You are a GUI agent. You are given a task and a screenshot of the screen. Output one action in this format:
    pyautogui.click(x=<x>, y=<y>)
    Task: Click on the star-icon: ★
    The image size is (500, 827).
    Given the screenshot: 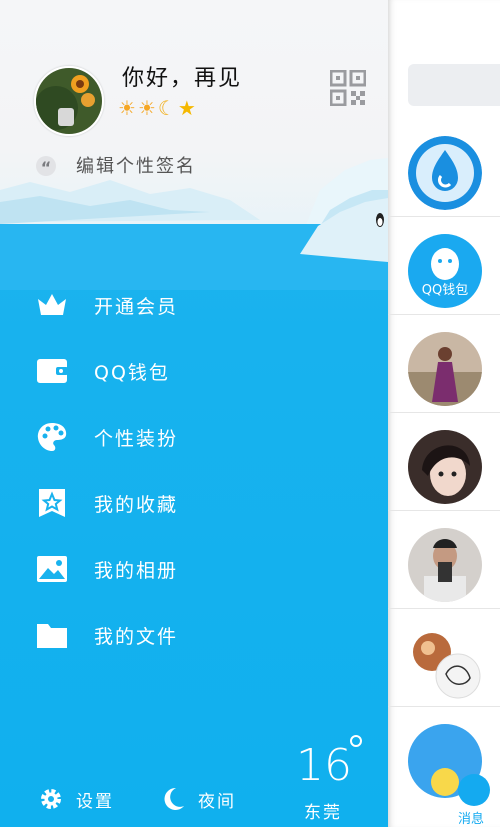 What is the action you would take?
    pyautogui.click(x=186, y=108)
    